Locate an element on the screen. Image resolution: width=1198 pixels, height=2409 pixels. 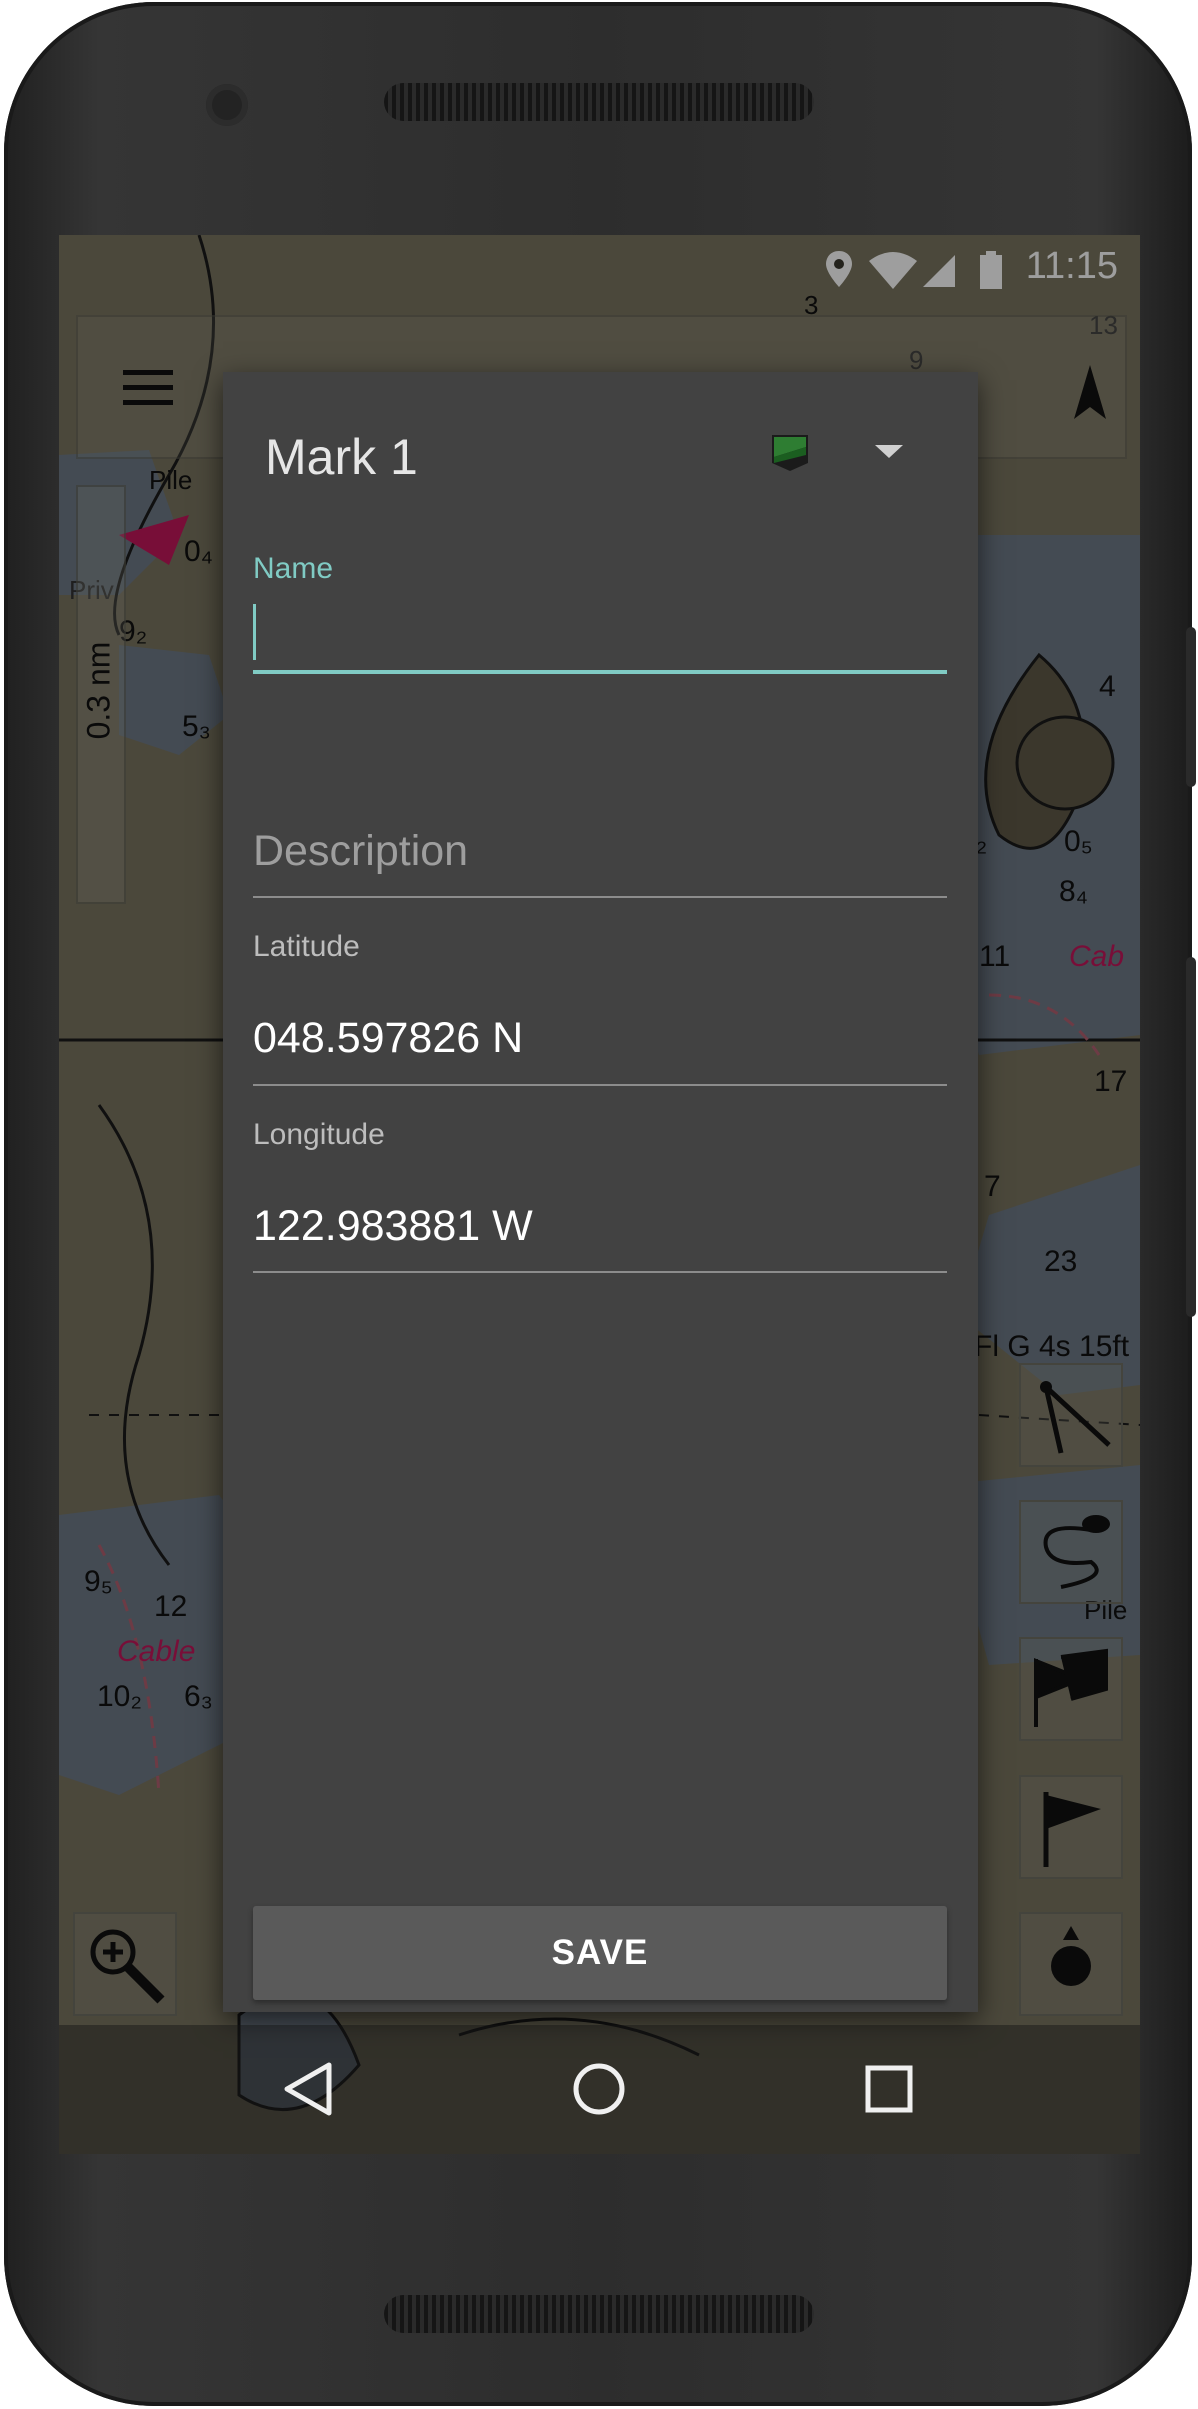
back-icon is located at coordinates (308, 2089).